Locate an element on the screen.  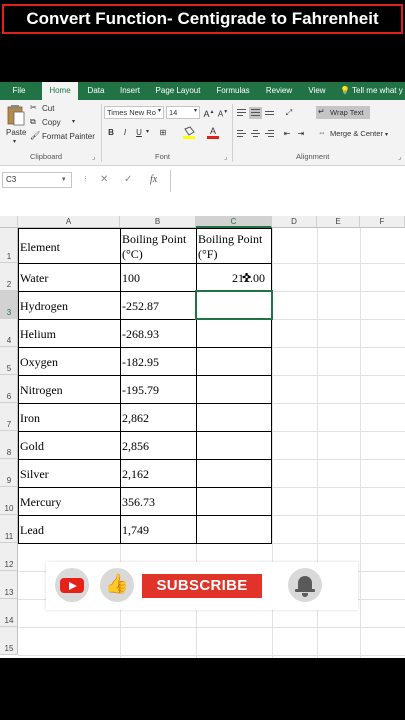
bell-icon is located at coordinates (305, 585).